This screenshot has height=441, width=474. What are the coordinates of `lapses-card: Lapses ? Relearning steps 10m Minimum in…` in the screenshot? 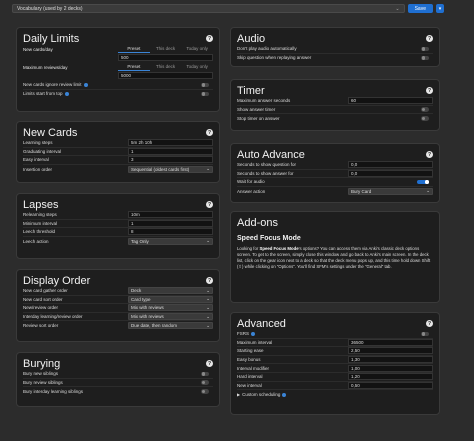 It's located at (118, 226).